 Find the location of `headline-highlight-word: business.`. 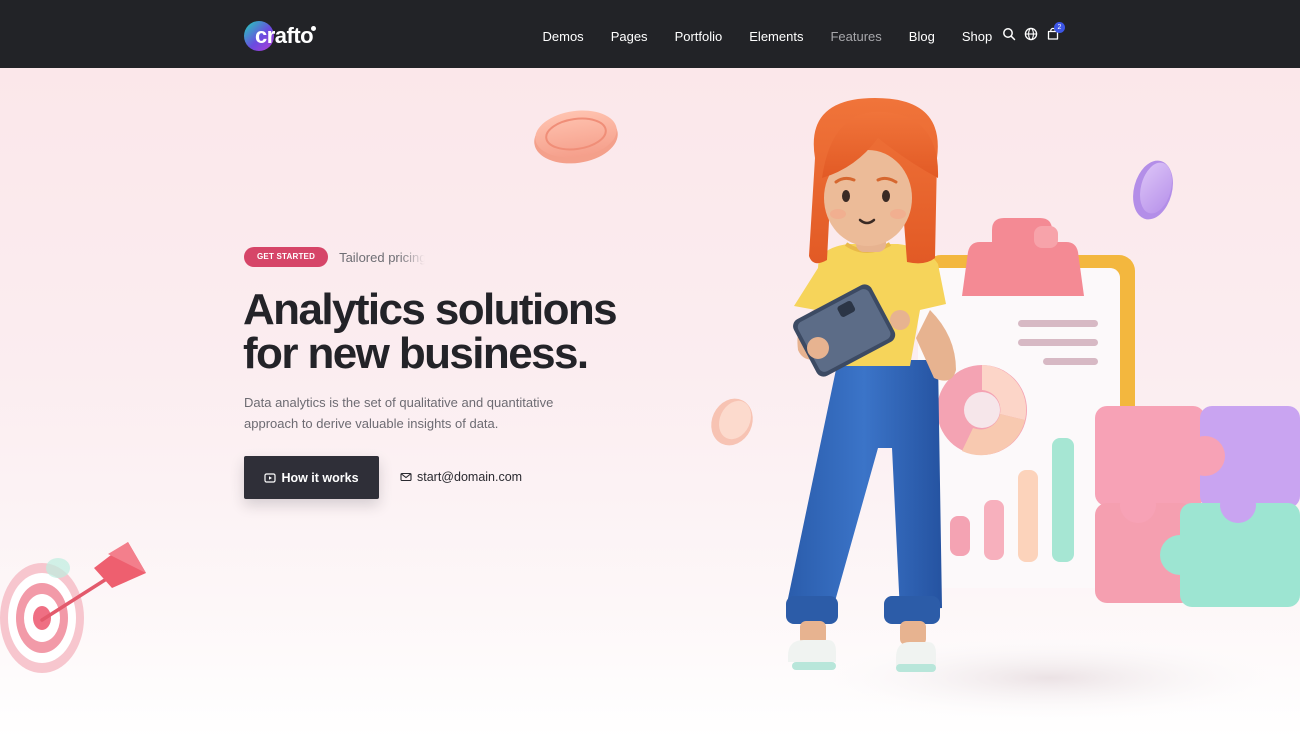

headline-highlight-word: business. is located at coordinates (493, 353).